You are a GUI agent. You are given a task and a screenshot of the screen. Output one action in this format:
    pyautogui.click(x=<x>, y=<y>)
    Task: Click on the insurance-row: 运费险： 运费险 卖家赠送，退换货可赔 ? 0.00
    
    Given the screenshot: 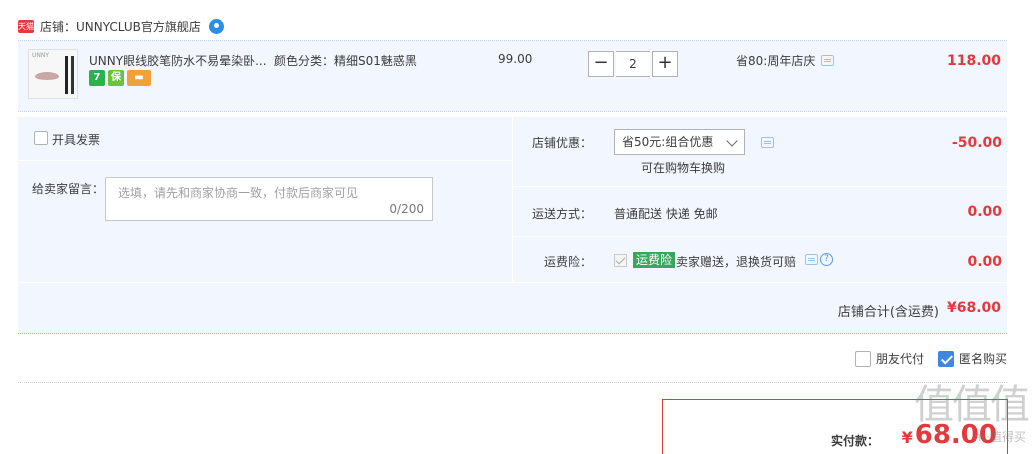 What is the action you would take?
    pyautogui.click(x=760, y=259)
    